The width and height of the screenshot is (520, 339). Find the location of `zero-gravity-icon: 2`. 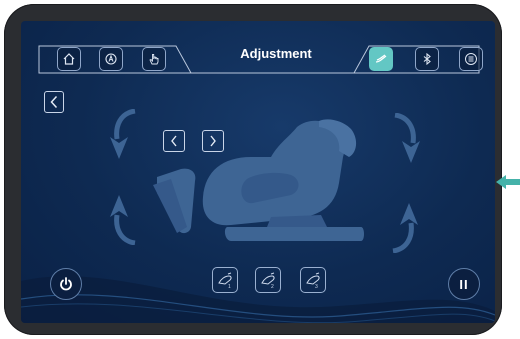

zero-gravity-icon: 2 is located at coordinates (268, 280).